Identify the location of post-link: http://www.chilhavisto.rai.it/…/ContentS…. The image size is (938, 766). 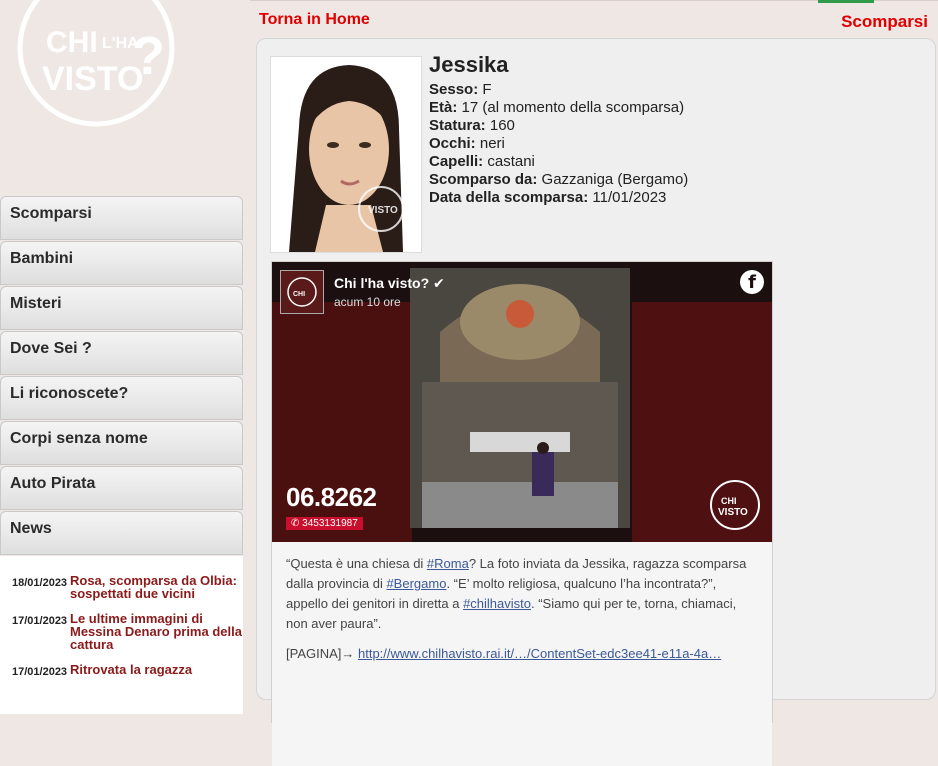
(539, 653).